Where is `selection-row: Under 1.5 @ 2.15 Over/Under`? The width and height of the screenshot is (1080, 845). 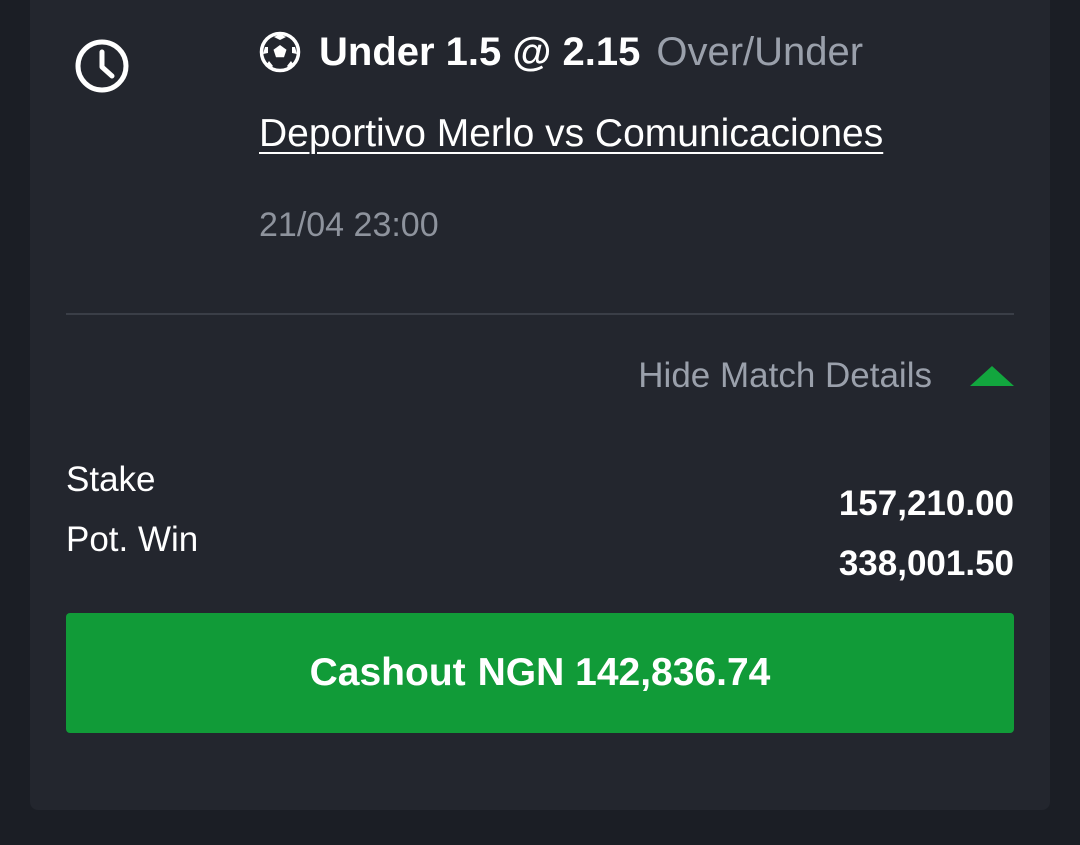 selection-row: Under 1.5 @ 2.15 Over/Under is located at coordinates (561, 52).